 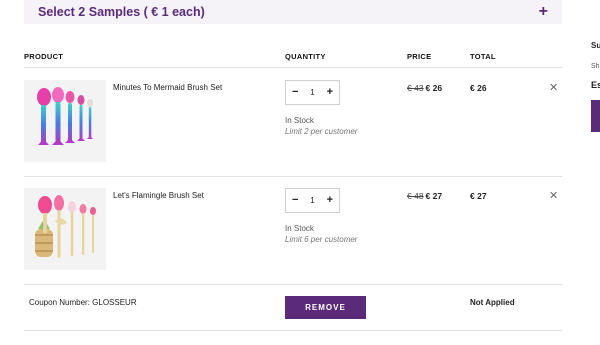 I want to click on header-quantity: QUANTITY, so click(x=305, y=56).